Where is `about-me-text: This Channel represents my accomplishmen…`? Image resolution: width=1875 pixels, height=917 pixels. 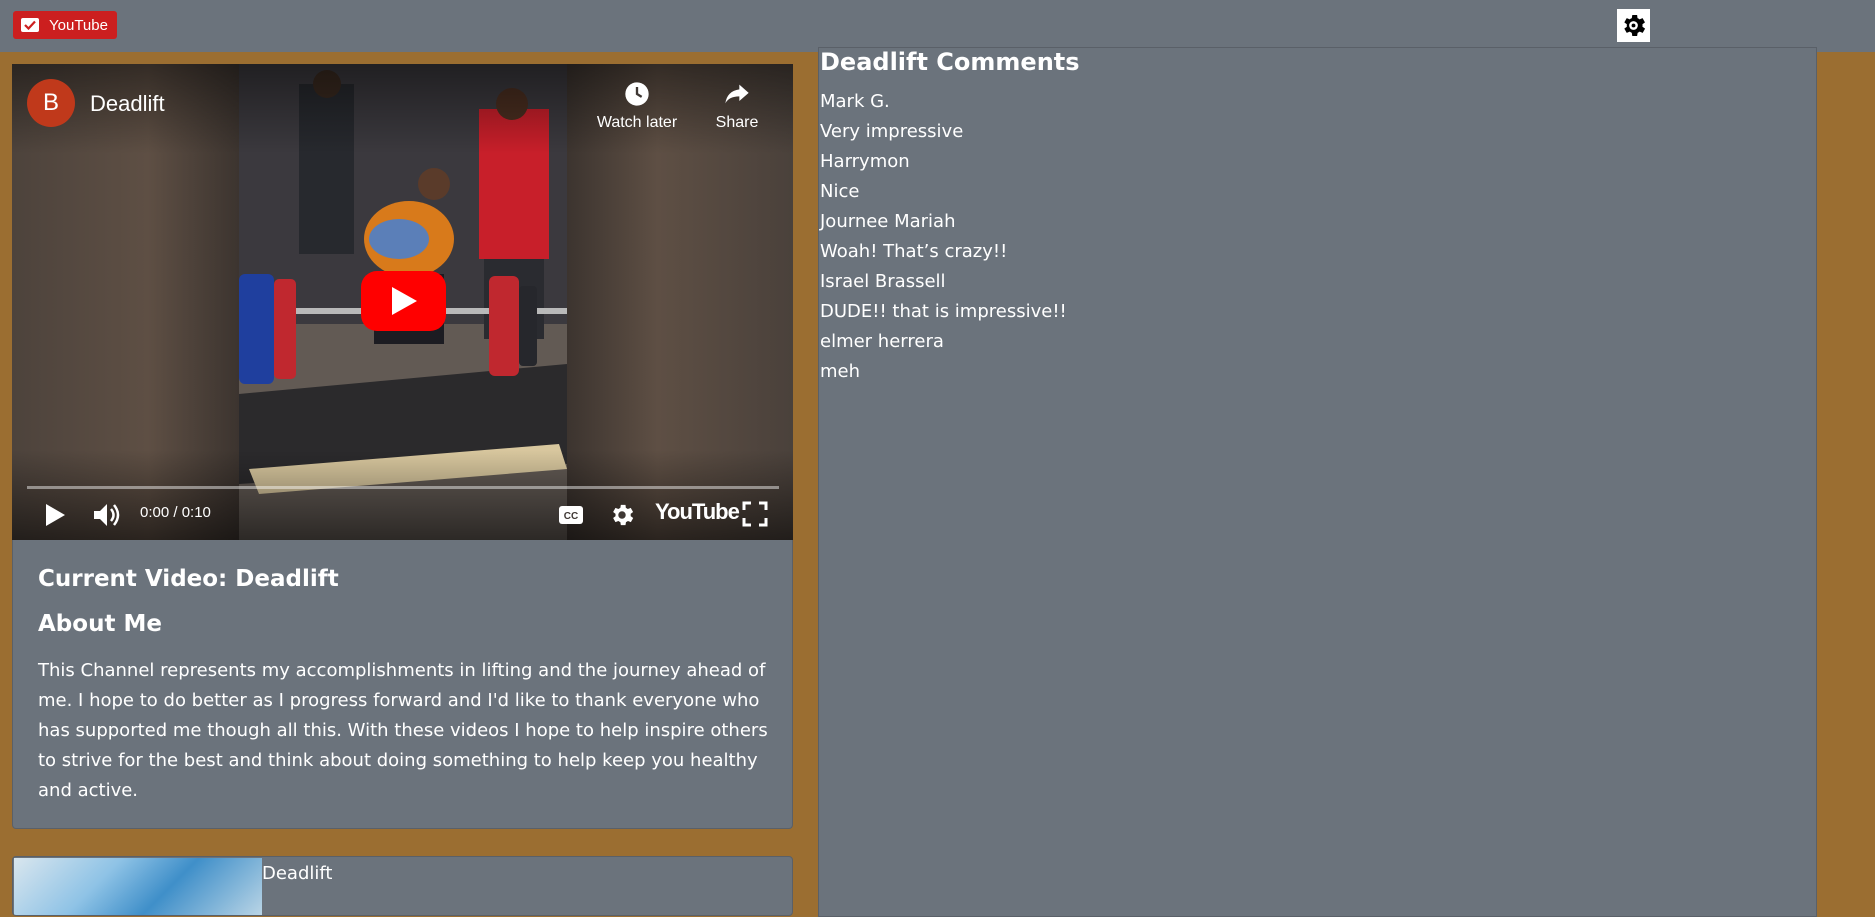 about-me-text: This Channel represents my accomplishmen… is located at coordinates (403, 730).